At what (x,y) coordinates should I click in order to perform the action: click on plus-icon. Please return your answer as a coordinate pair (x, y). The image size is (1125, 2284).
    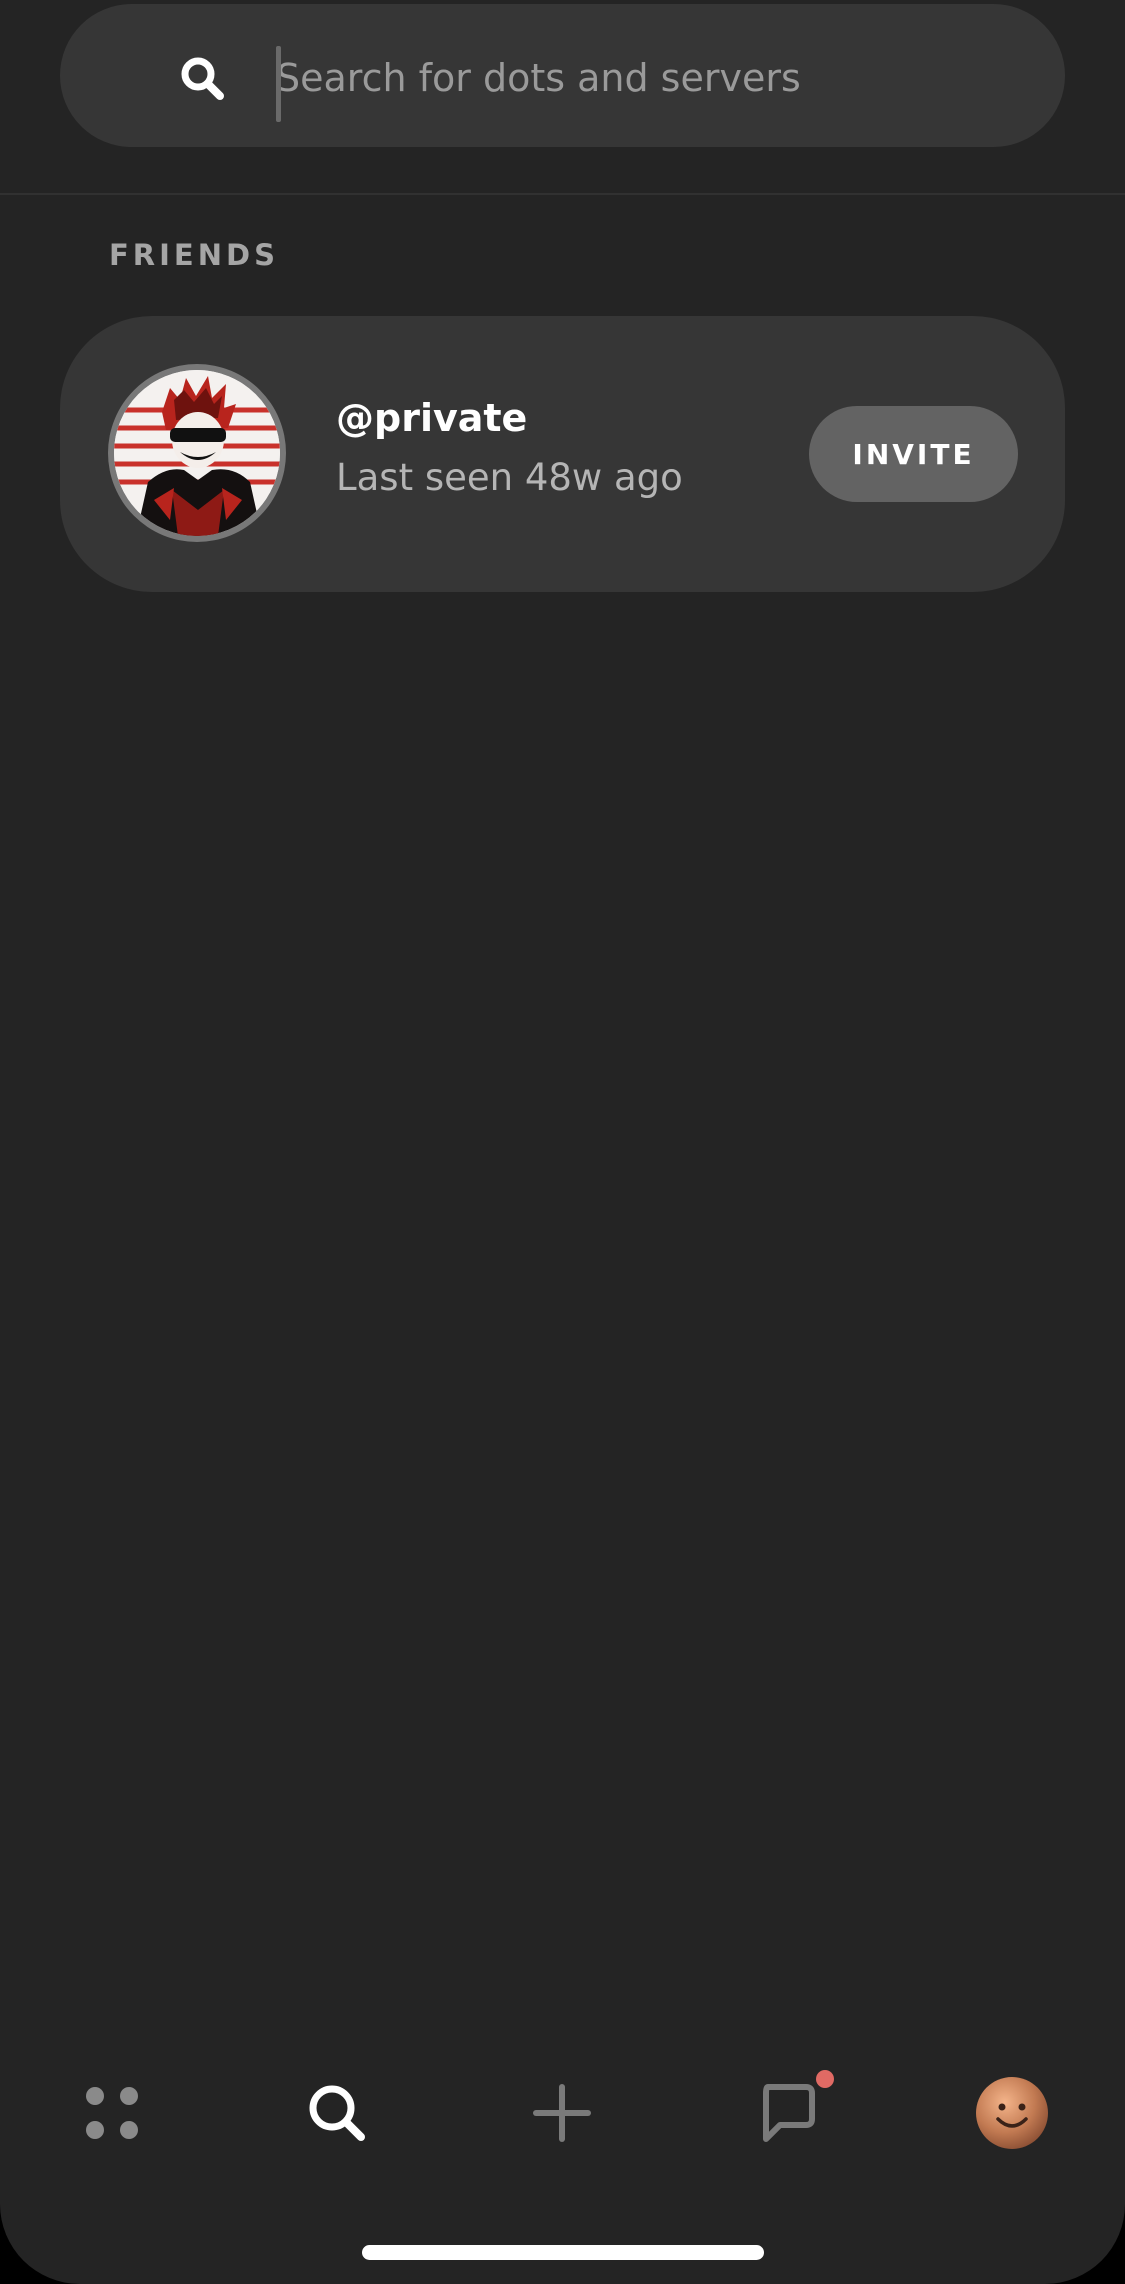
    Looking at the image, I should click on (562, 2115).